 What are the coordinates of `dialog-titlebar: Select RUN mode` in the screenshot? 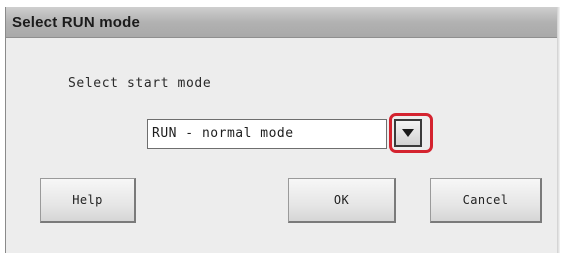 It's located at (282, 22).